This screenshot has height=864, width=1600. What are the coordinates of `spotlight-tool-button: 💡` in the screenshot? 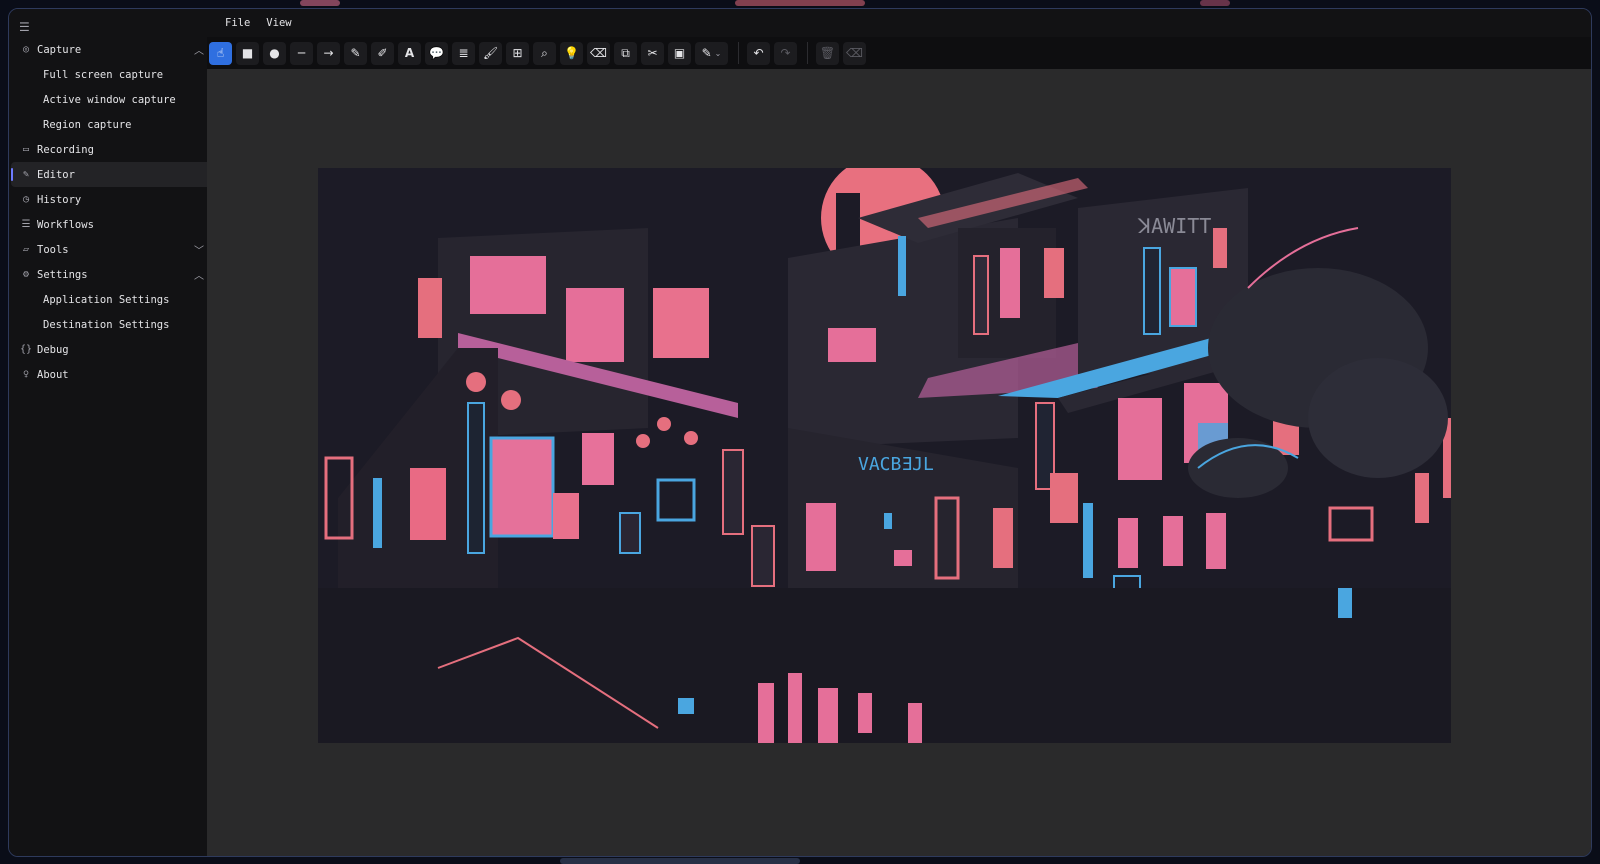 It's located at (571, 53).